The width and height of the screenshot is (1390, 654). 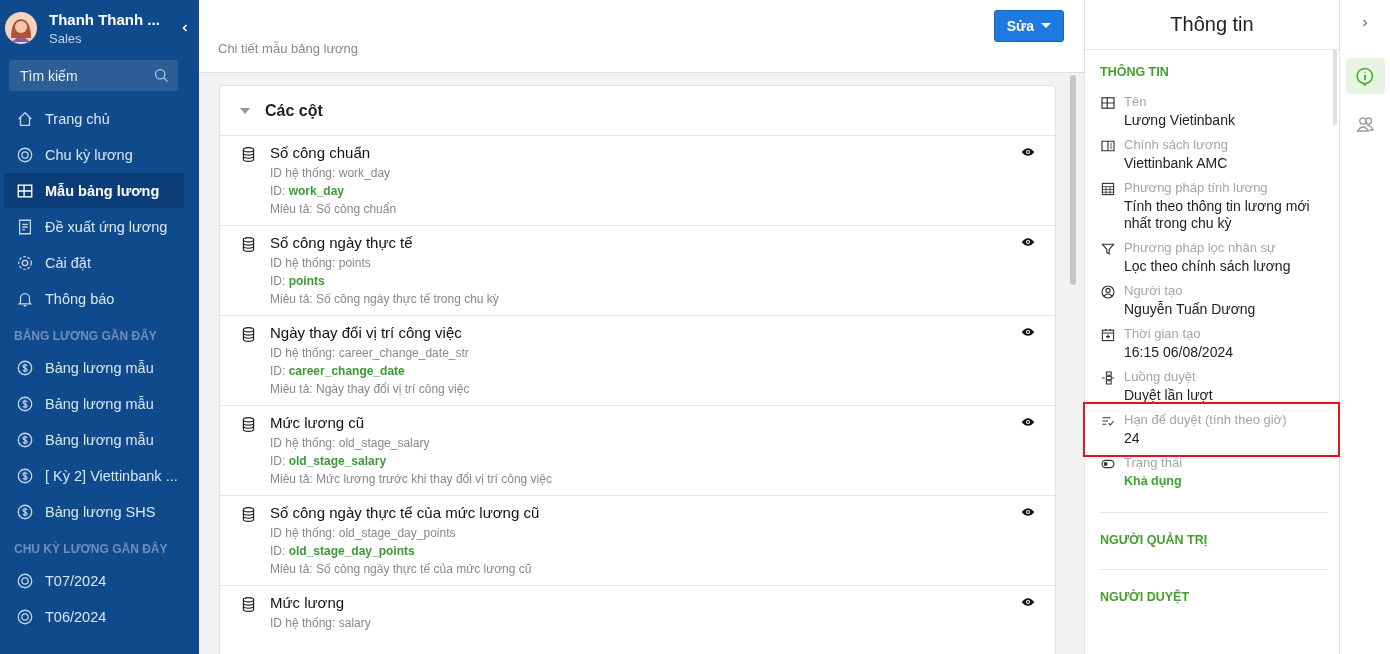 I want to click on column-name: Số công ngày thực tế của mức lương cũ, so click(x=405, y=512).